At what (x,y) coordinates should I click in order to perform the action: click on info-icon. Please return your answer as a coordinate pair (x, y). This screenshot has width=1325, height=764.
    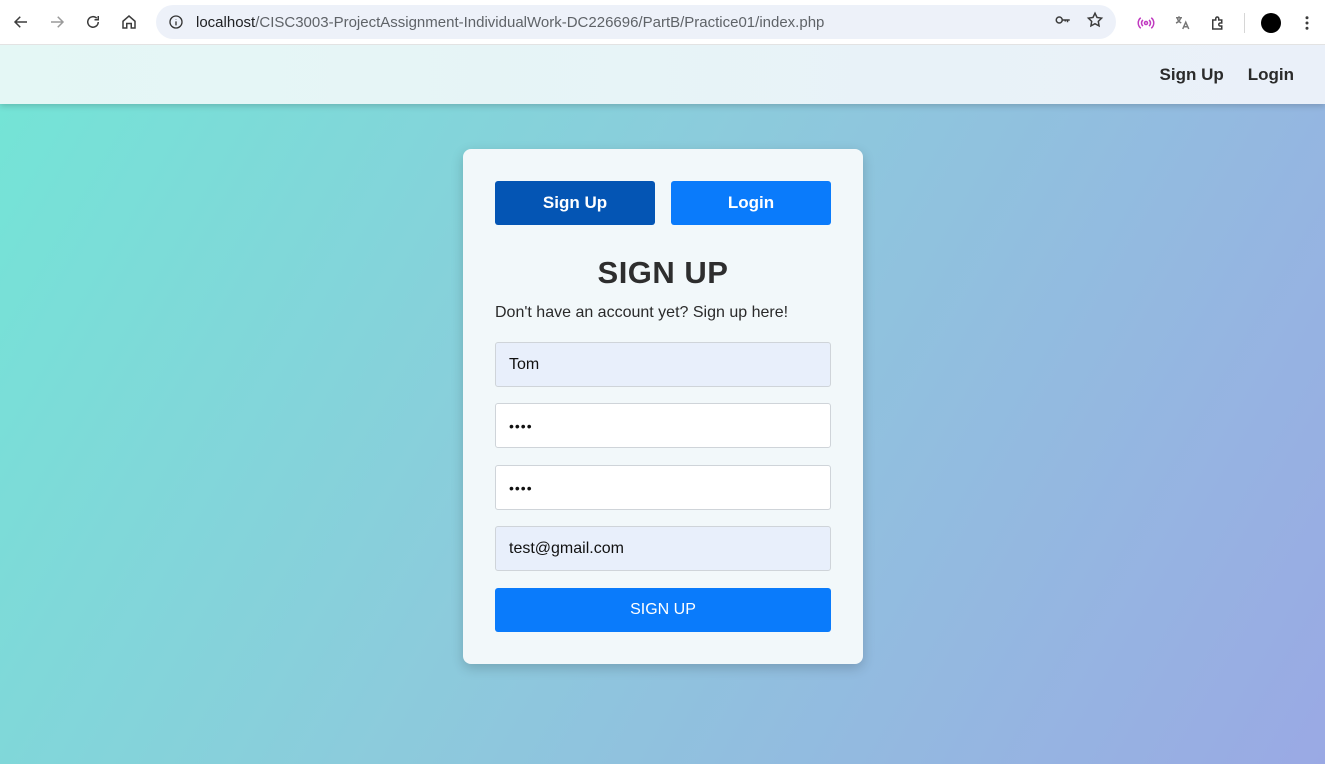
    Looking at the image, I should click on (176, 22).